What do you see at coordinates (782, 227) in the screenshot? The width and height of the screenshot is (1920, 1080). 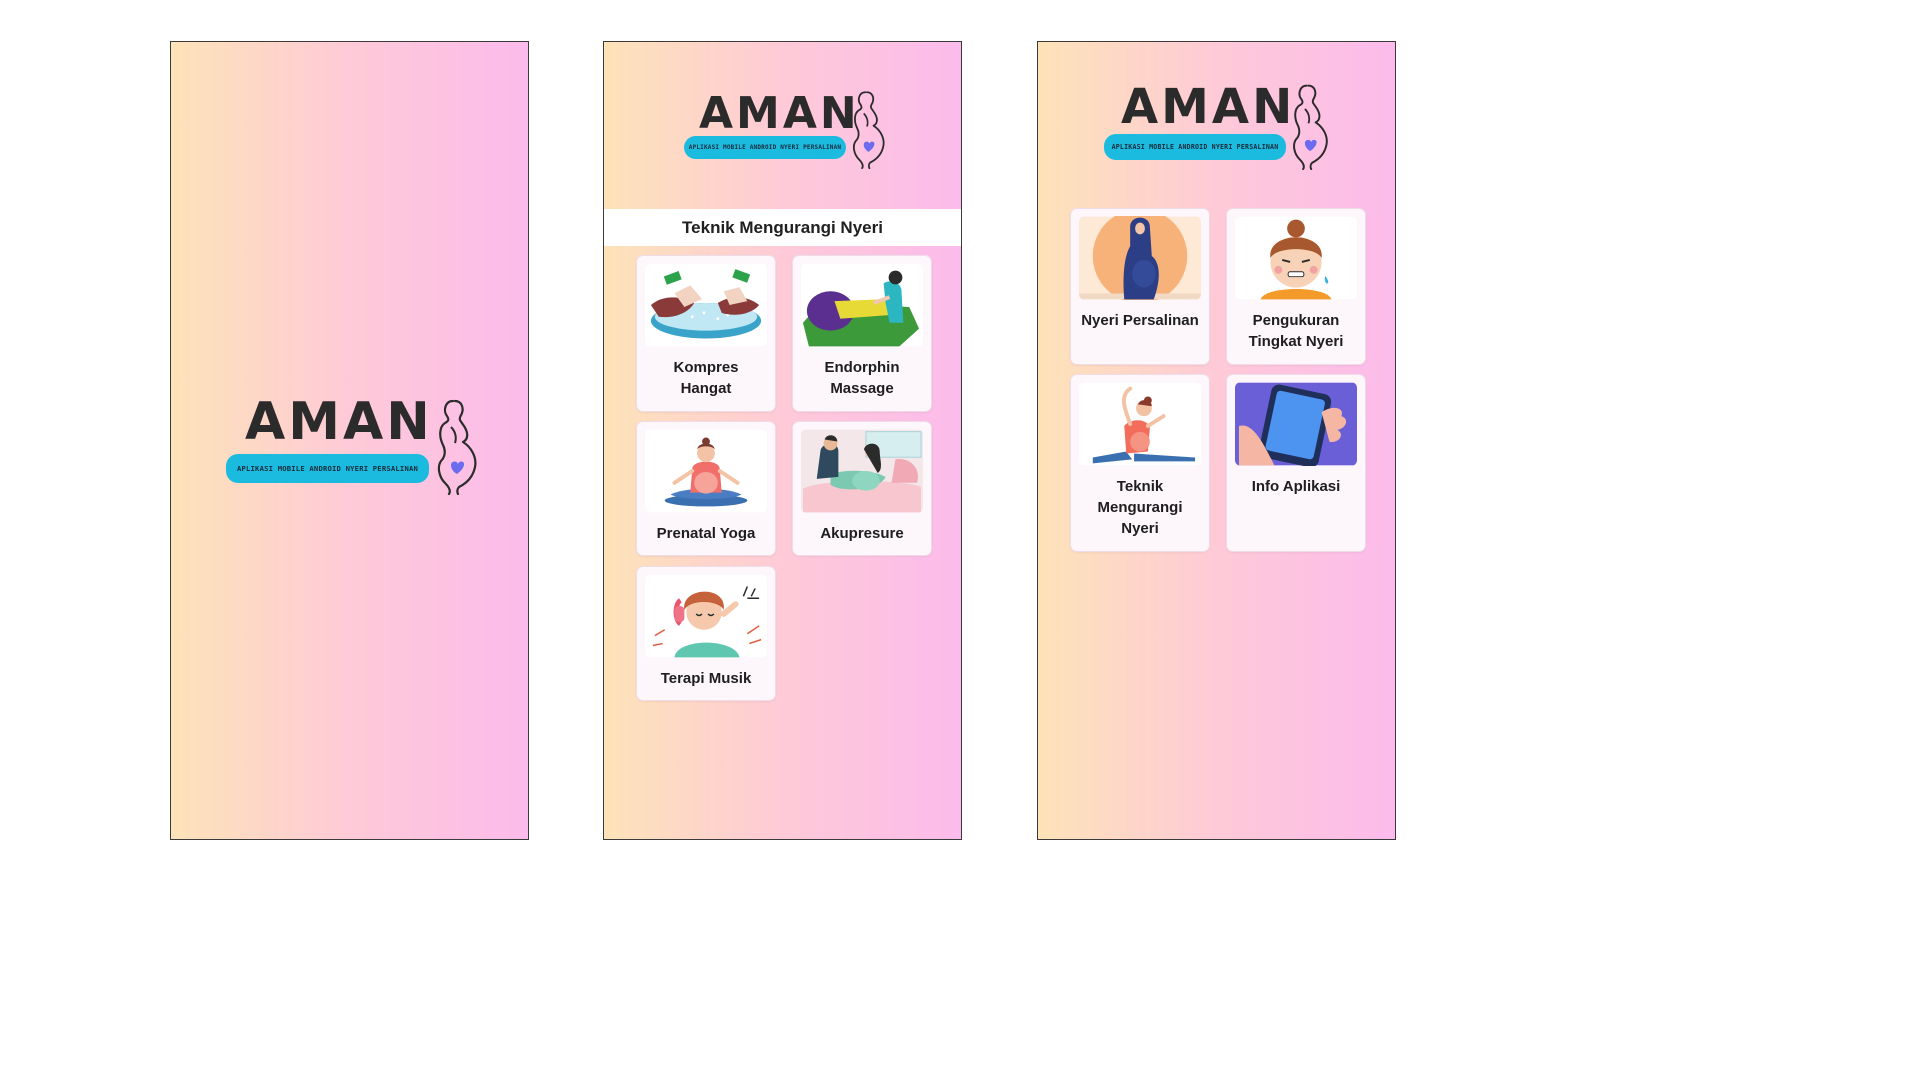 I see `section-title: Teknik Mengurangi Nyeri` at bounding box center [782, 227].